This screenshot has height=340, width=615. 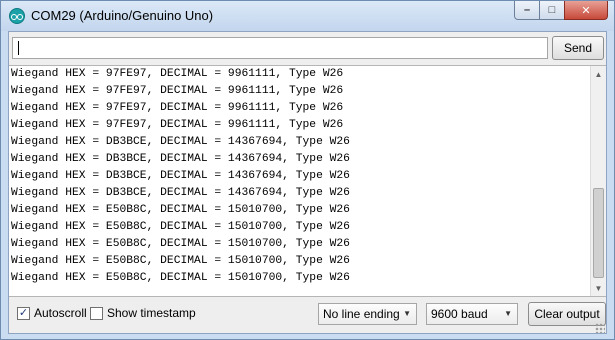 What do you see at coordinates (122, 15) in the screenshot?
I see `window-title: COM29 (Arduino/Genuino Uno)` at bounding box center [122, 15].